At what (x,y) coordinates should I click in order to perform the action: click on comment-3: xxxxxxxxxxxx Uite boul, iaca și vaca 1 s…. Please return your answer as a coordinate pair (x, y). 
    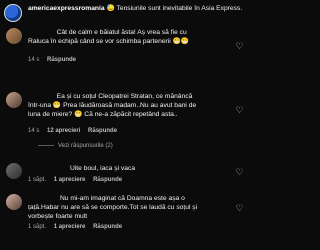
    Looking at the image, I should click on (125, 175).